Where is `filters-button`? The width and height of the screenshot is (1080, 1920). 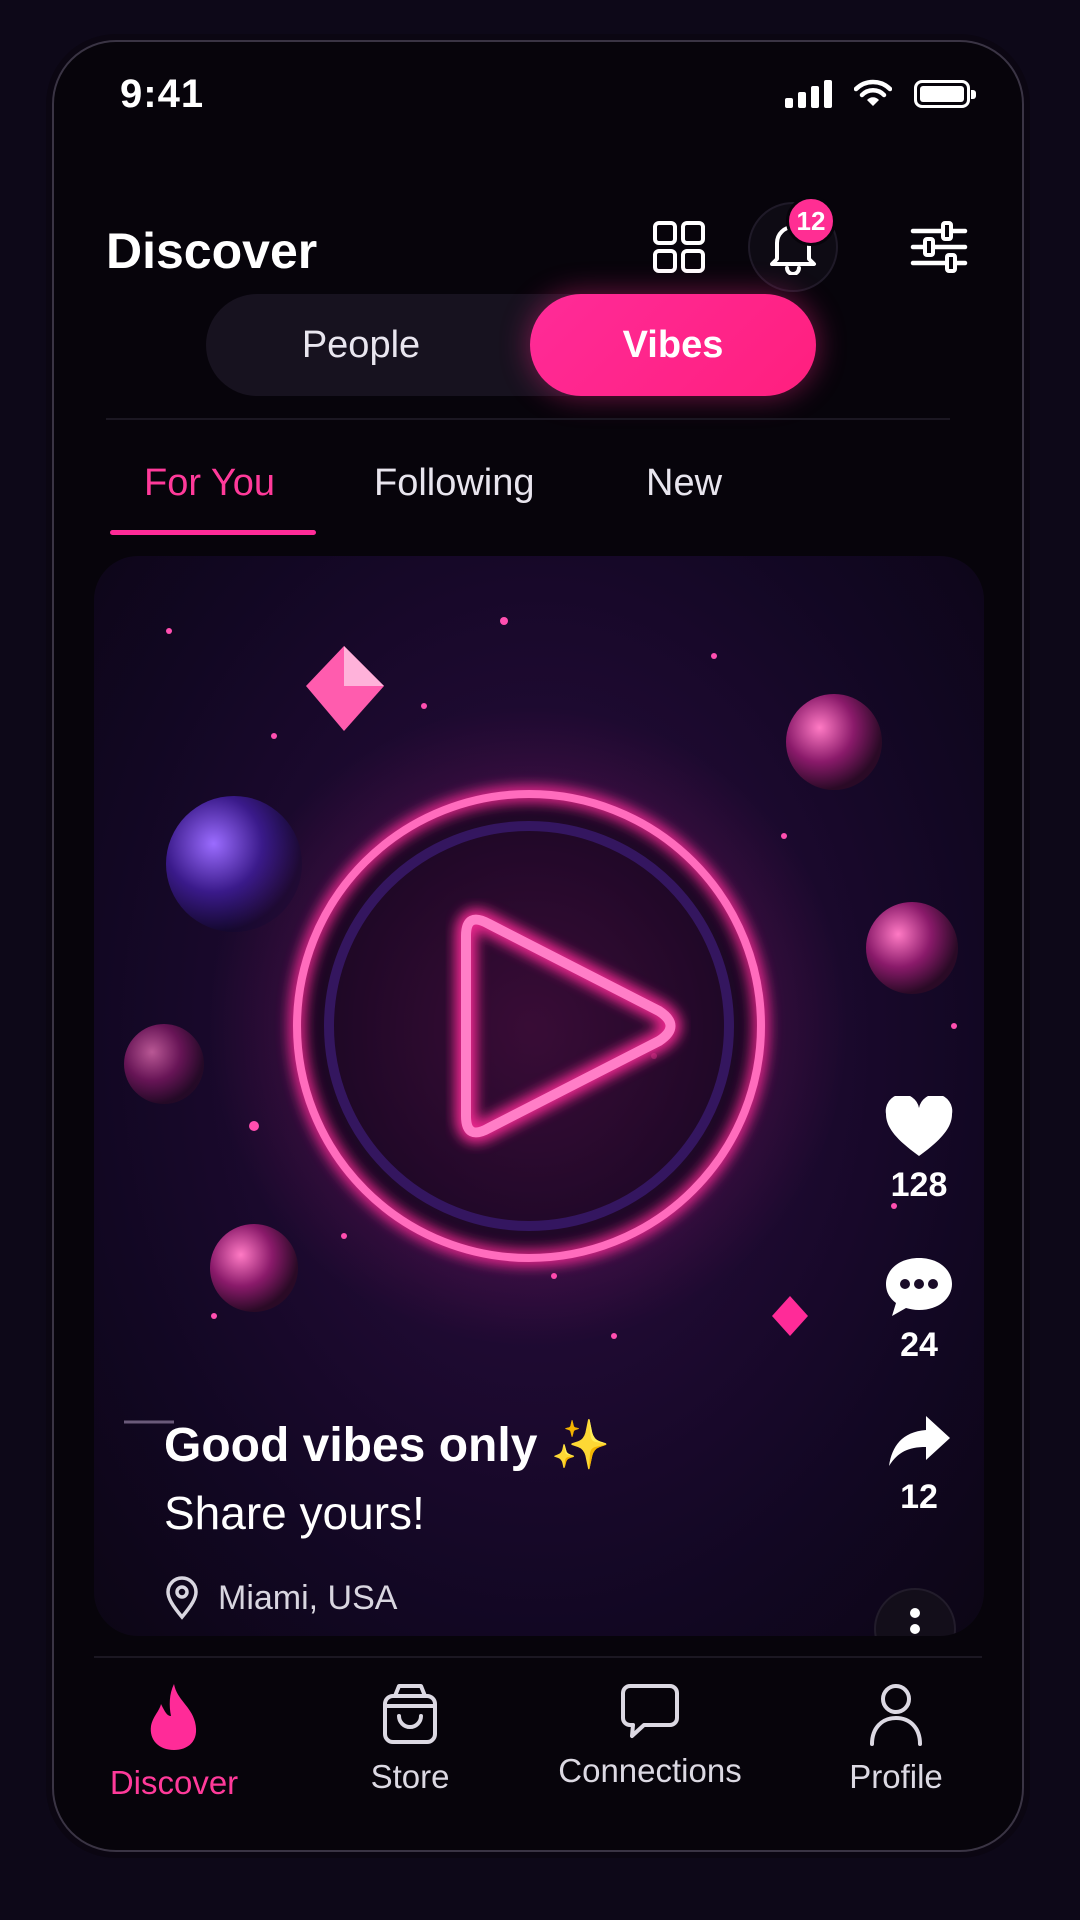 filters-button is located at coordinates (939, 247).